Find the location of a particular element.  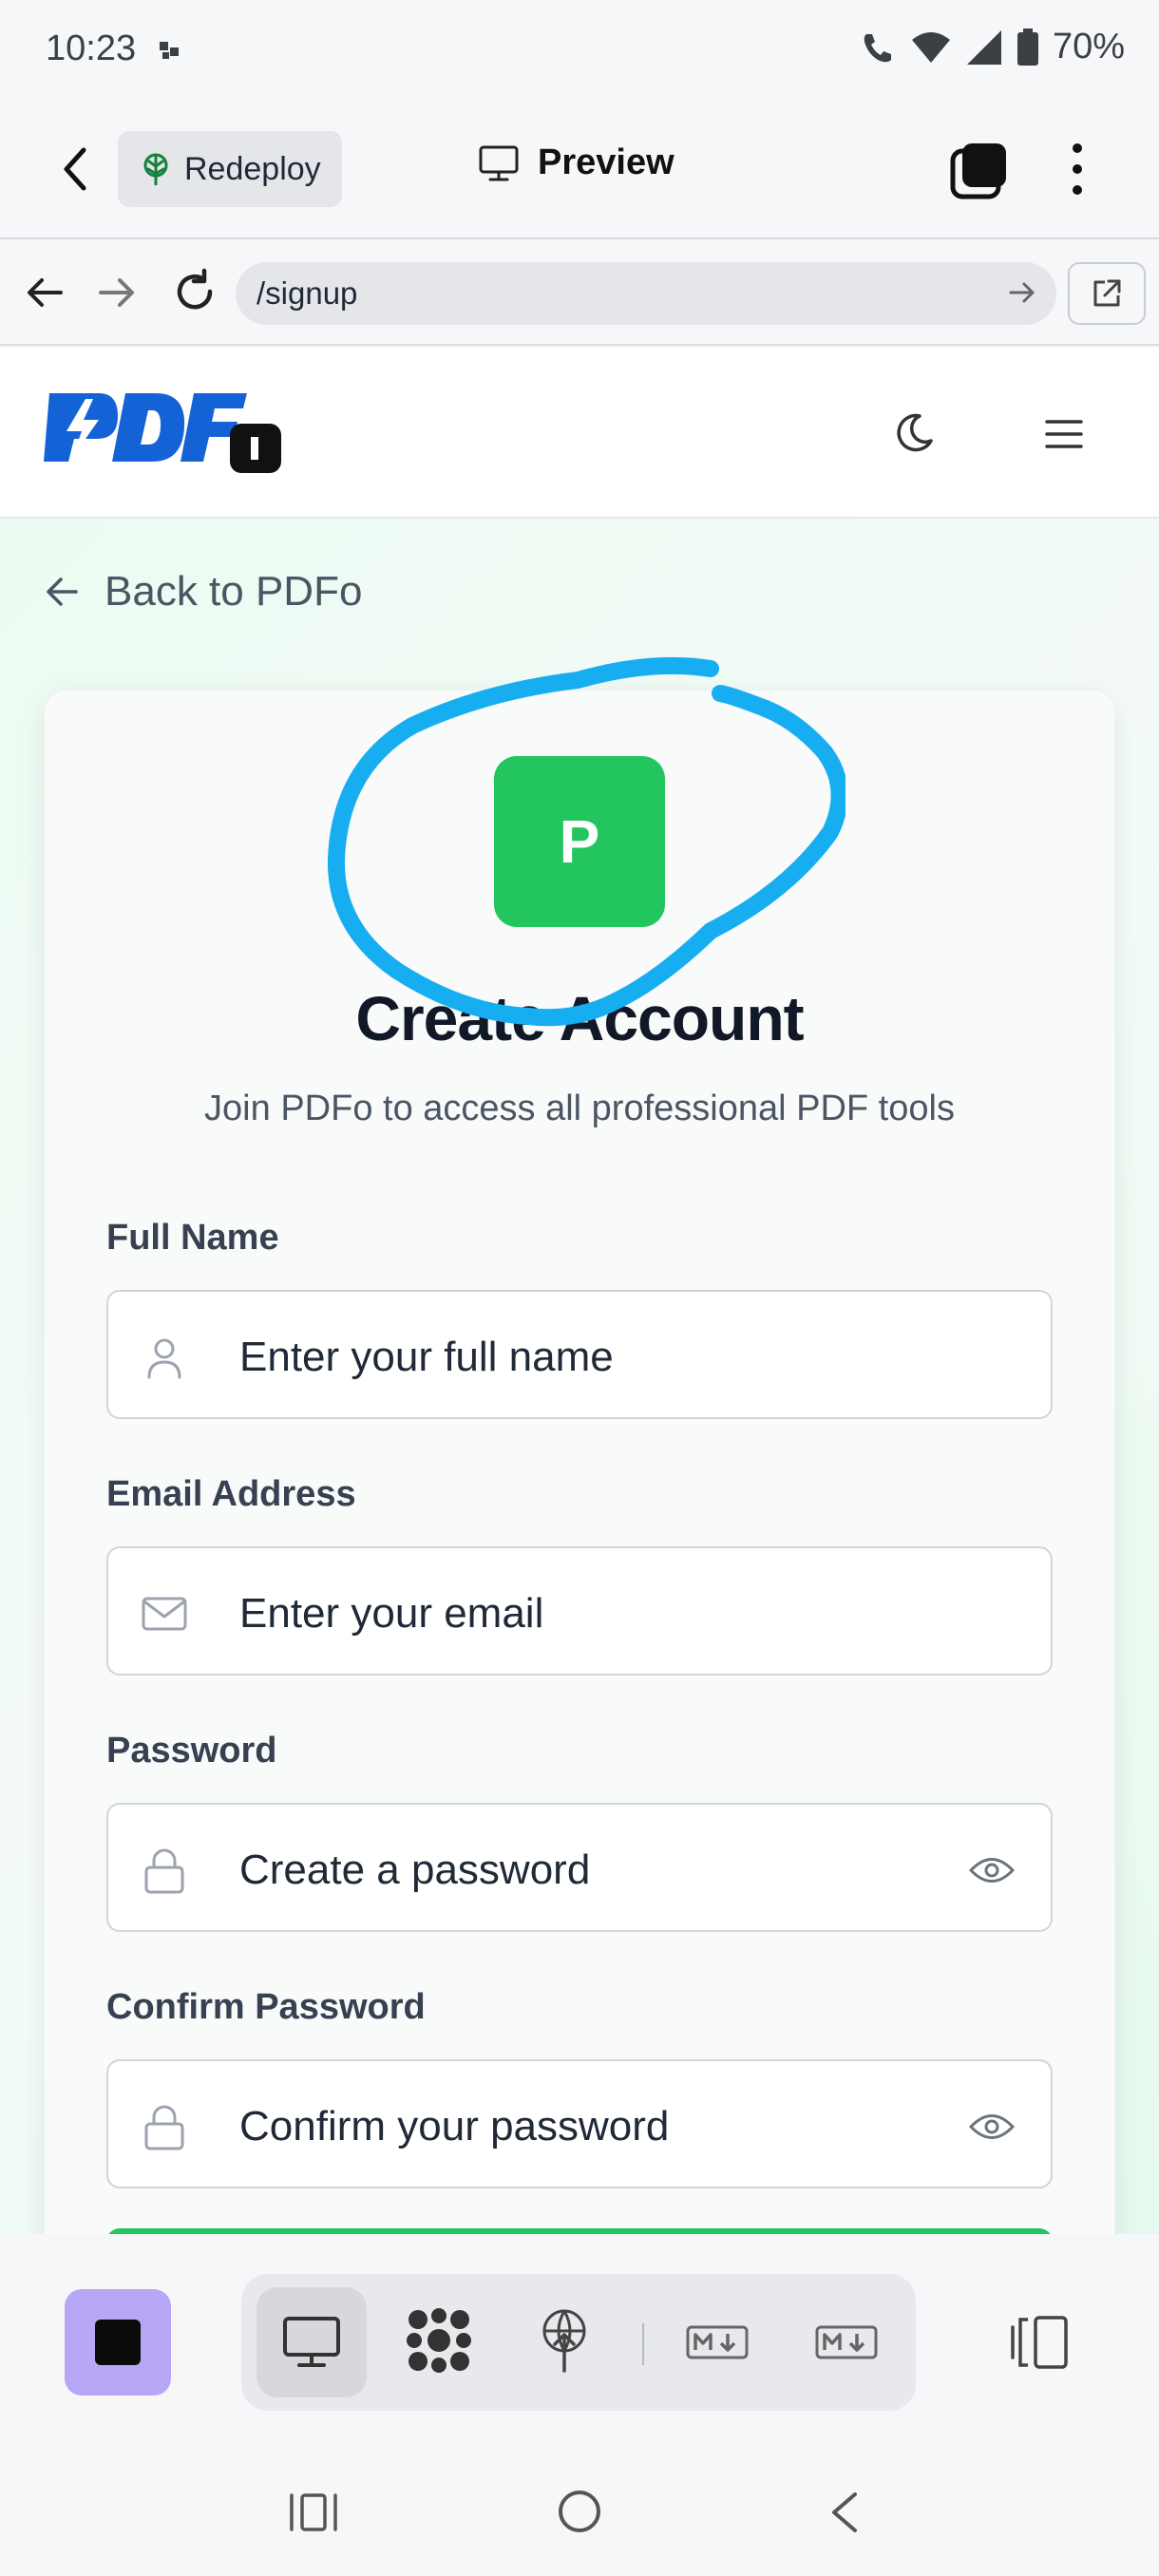

redeploy-button: Redeploy is located at coordinates (230, 169).